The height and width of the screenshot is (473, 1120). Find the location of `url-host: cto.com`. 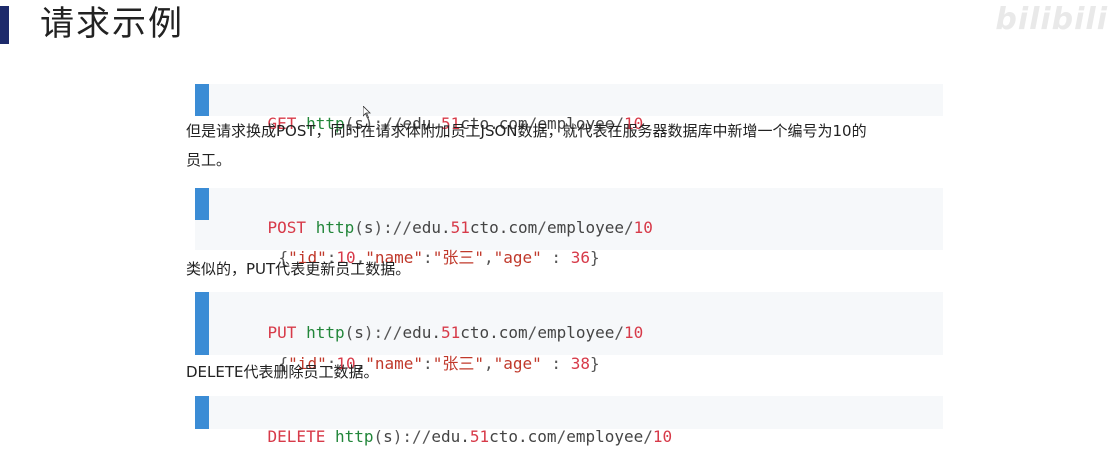

url-host: cto.com is located at coordinates (523, 436).